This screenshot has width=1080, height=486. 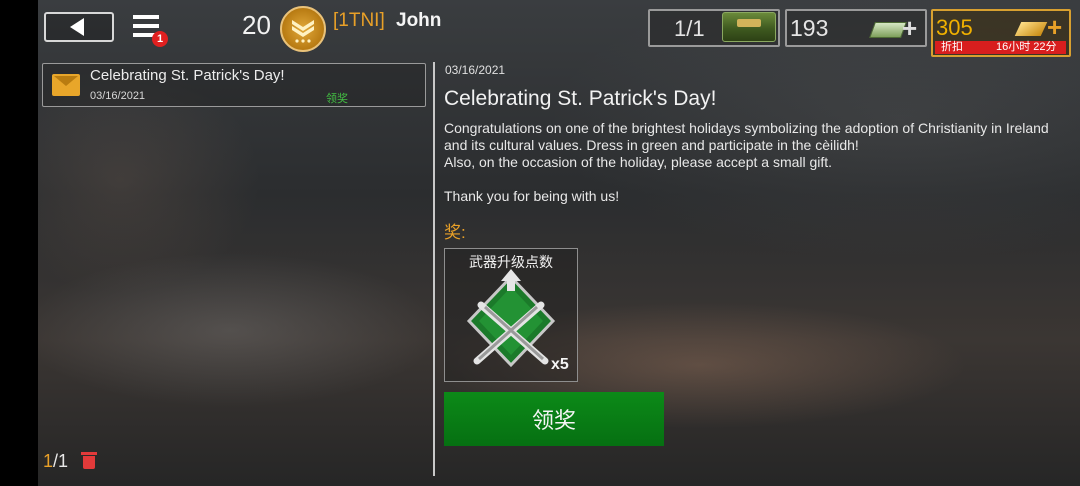 What do you see at coordinates (560, 364) in the screenshot?
I see `reward-quantity: x5` at bounding box center [560, 364].